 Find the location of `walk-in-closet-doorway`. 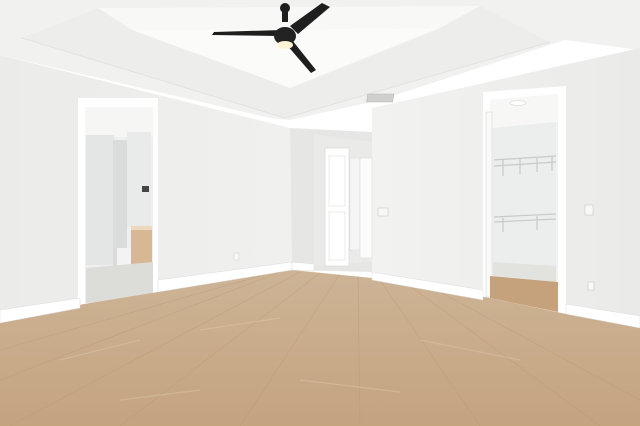

walk-in-closet-doorway is located at coordinates (524, 200).